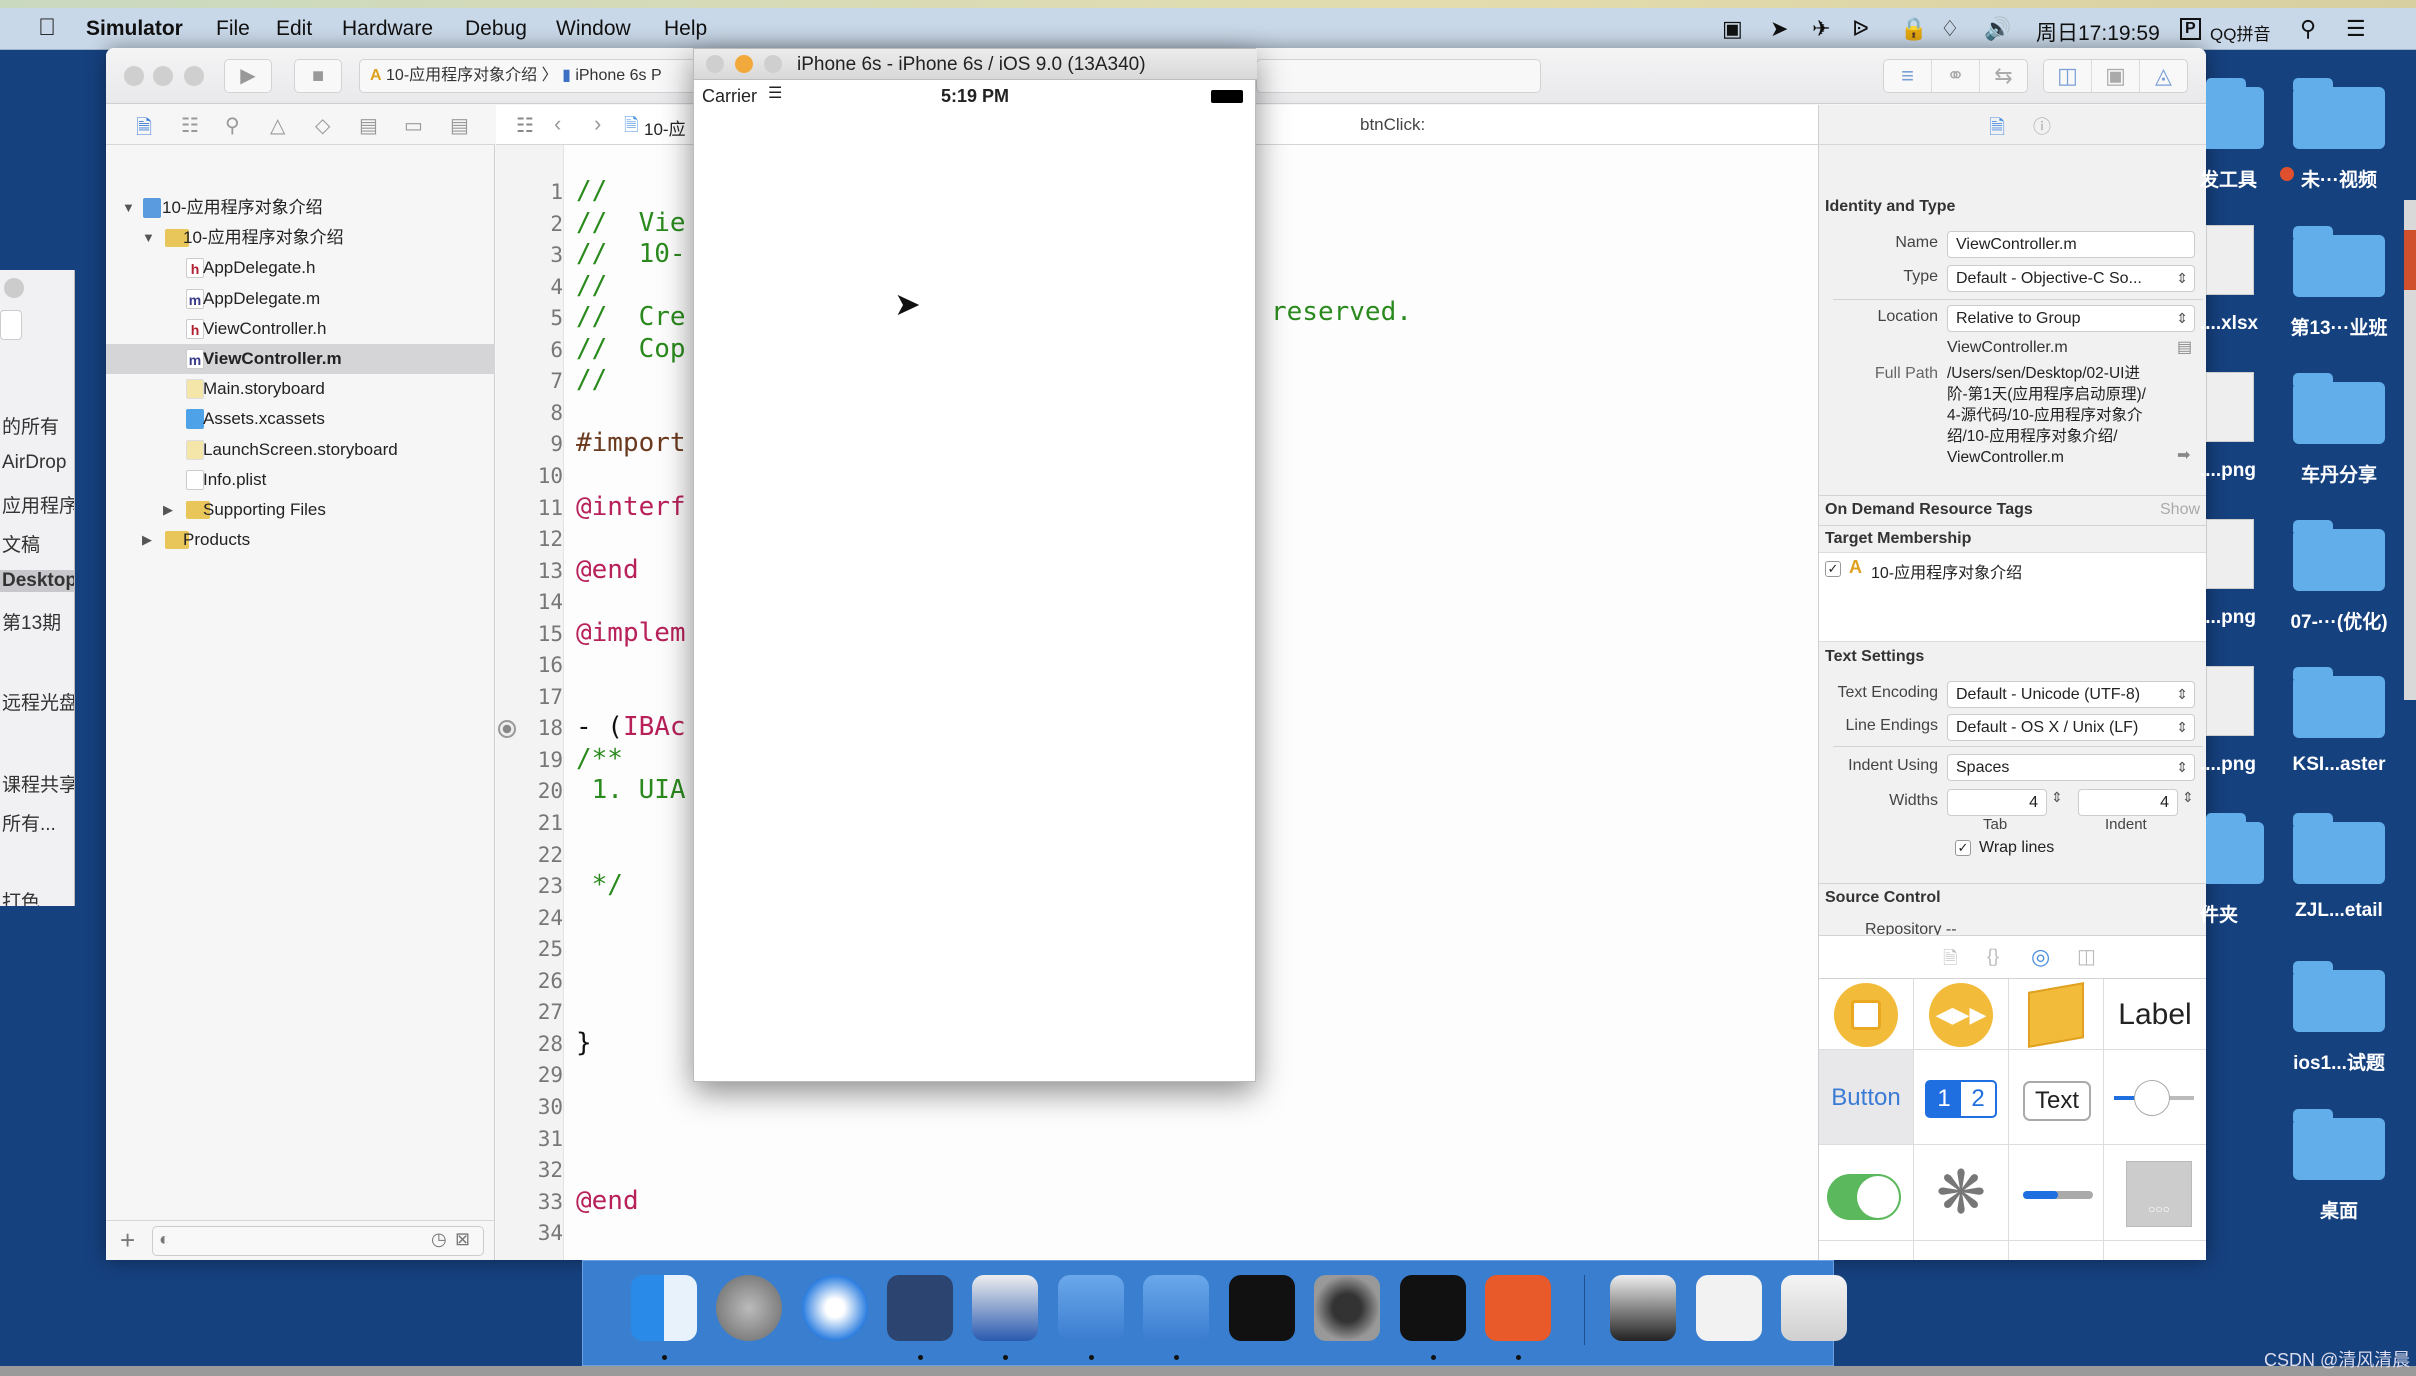 The image size is (2416, 1376). I want to click on trash-icon, so click(1814, 1308).